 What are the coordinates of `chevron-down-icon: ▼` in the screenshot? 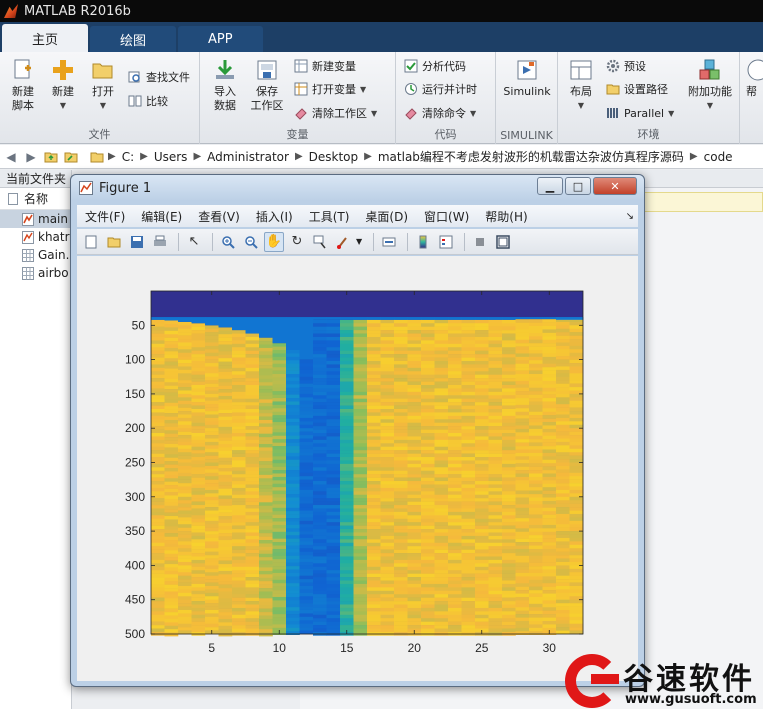 It's located at (359, 241).